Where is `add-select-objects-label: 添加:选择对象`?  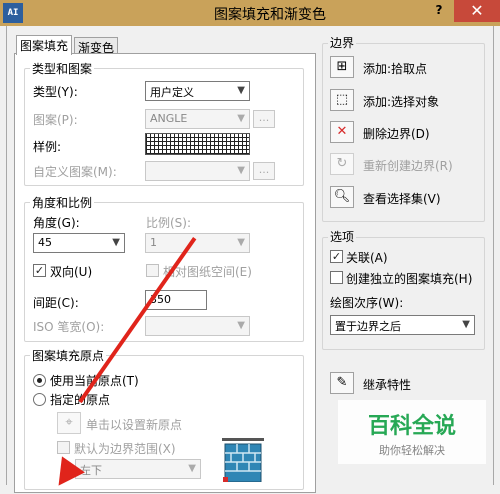 add-select-objects-label: 添加:选择对象 is located at coordinates (401, 102).